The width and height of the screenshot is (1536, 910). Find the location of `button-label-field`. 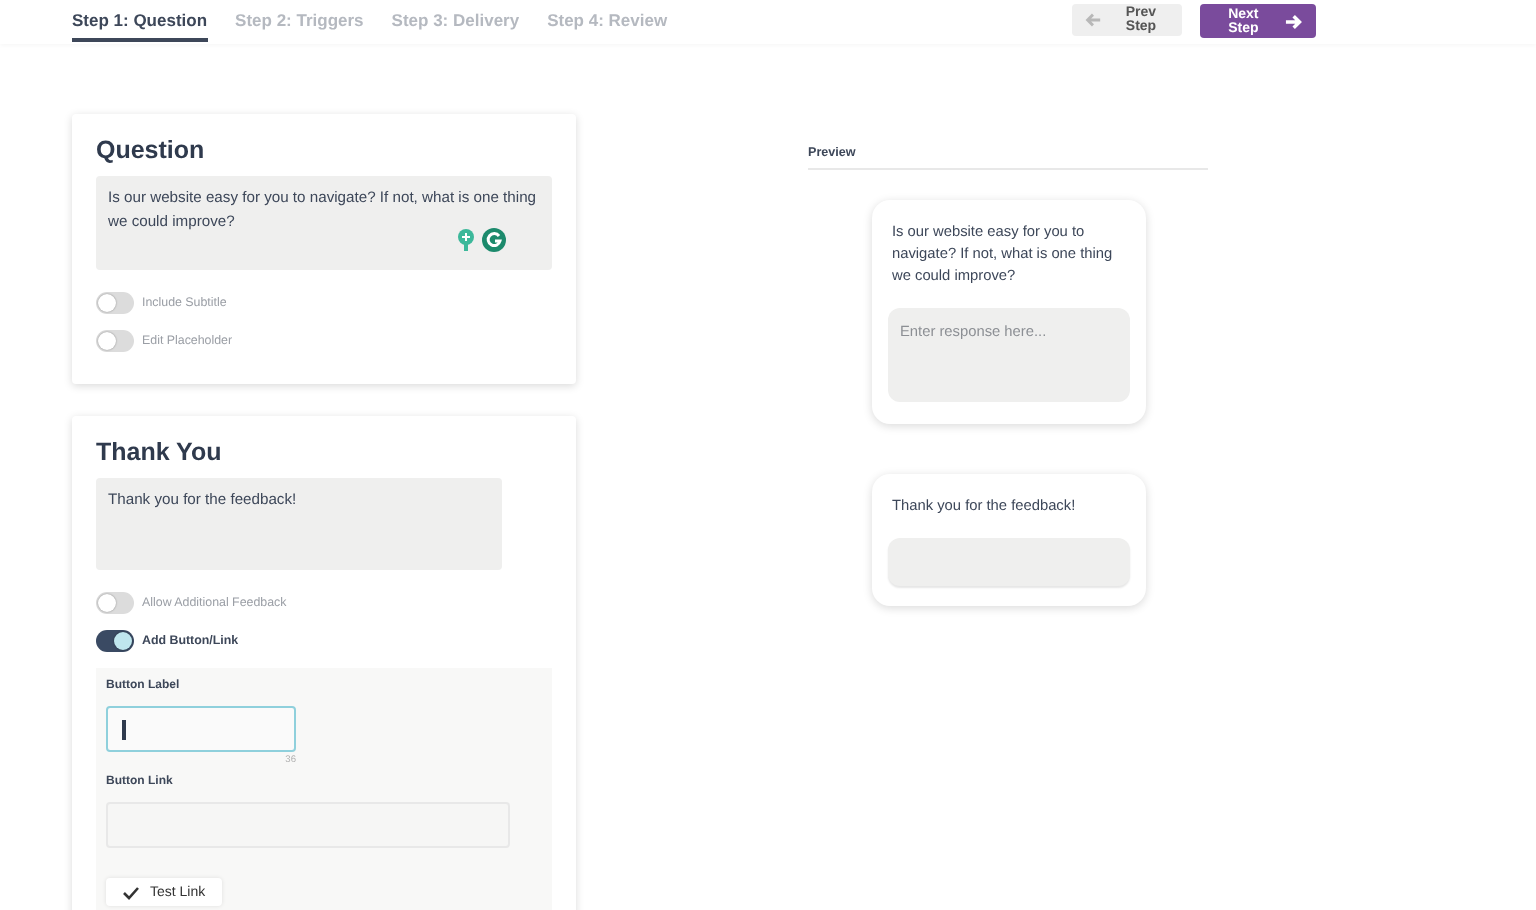

button-label-field is located at coordinates (201, 729).